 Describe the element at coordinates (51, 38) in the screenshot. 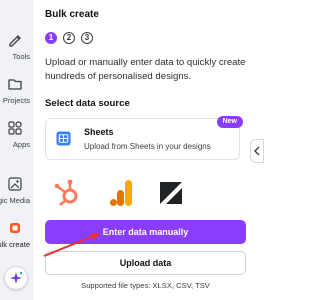

I see `step-1: 1` at that location.